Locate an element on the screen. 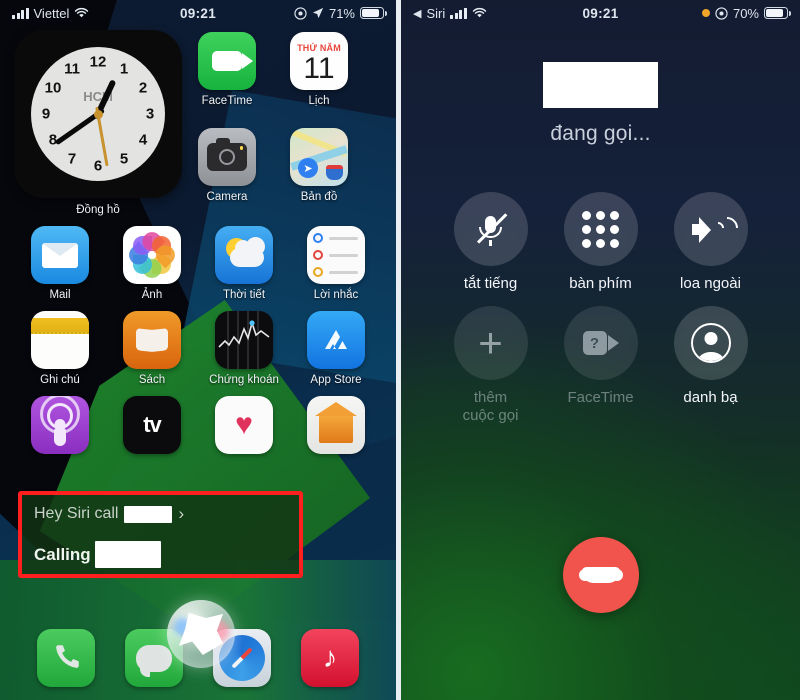  app-label: Bản đồ is located at coordinates (319, 197).